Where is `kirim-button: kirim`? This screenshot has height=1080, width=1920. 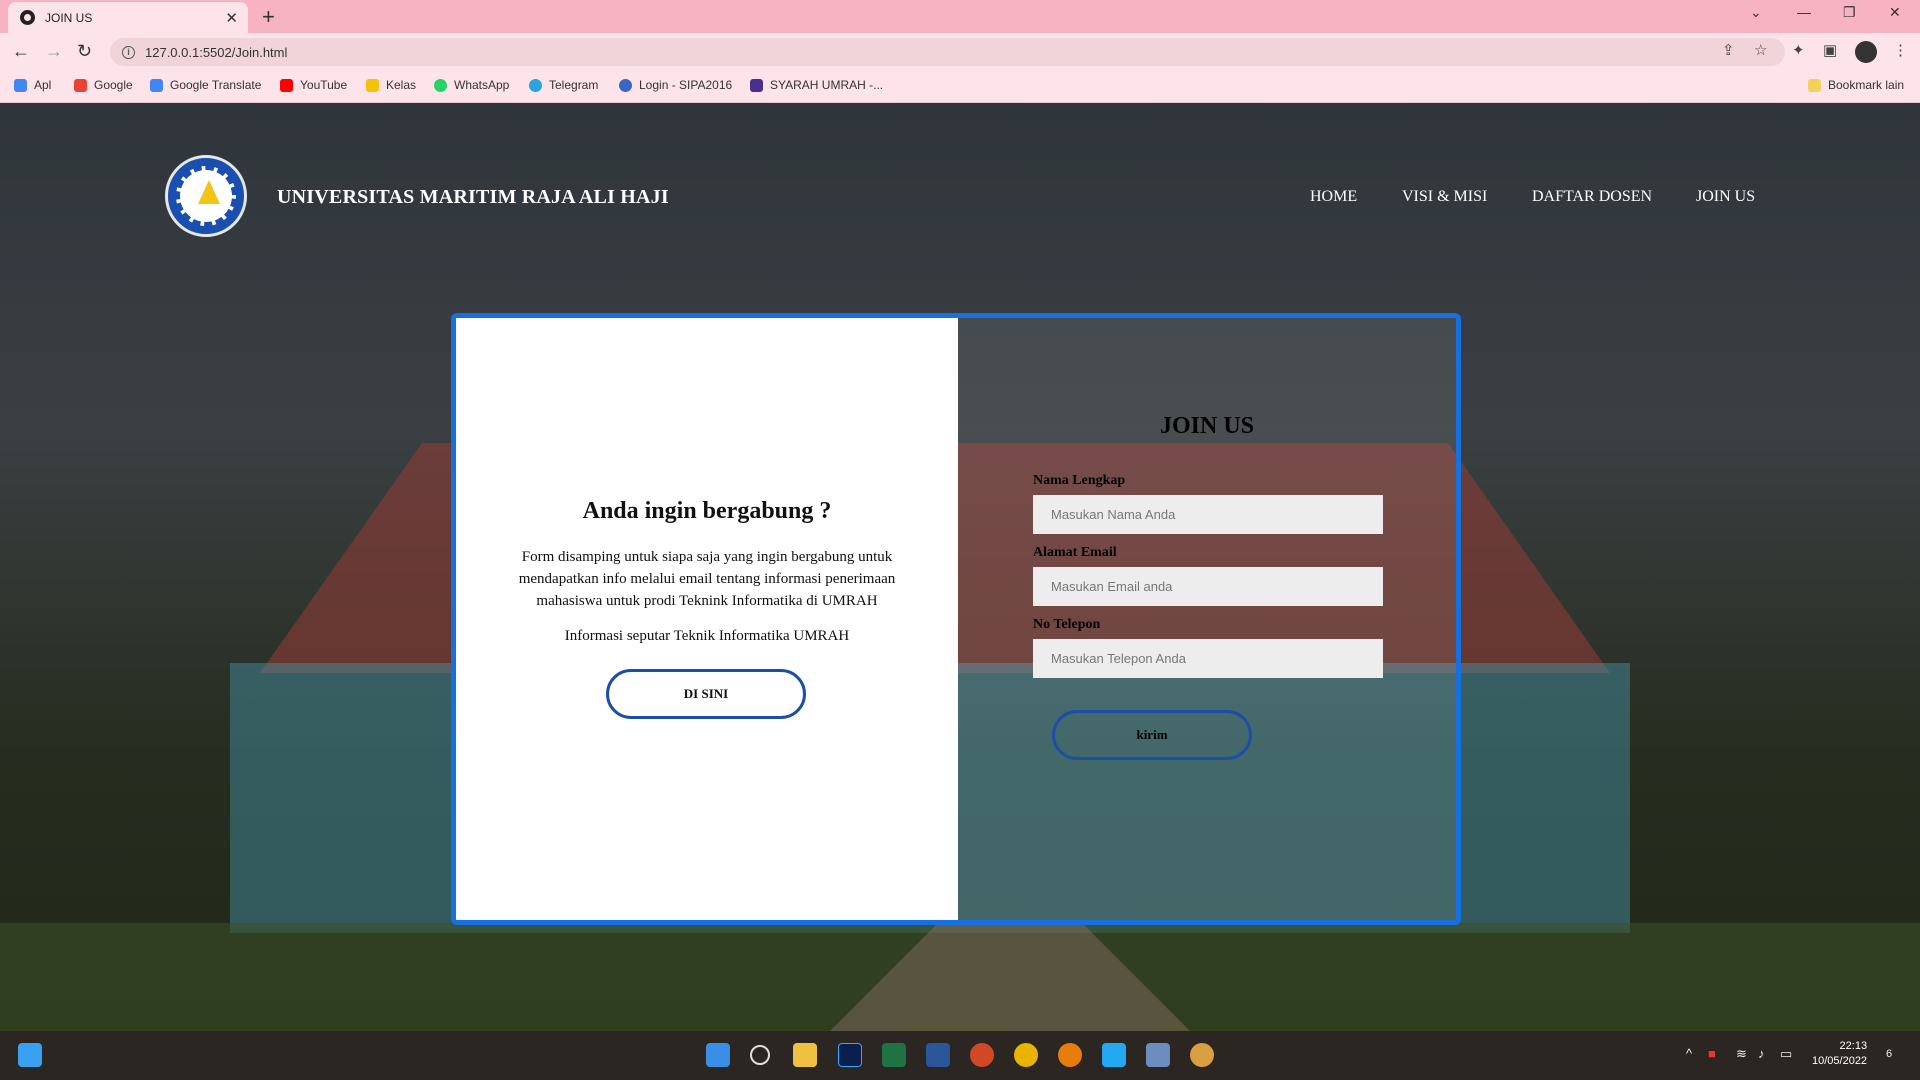
kirim-button: kirim is located at coordinates (1152, 735).